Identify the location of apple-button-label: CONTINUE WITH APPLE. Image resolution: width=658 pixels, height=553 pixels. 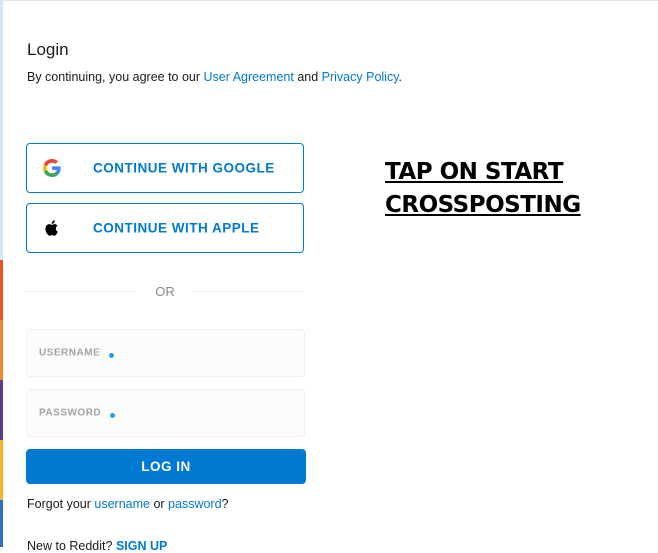
(176, 228).